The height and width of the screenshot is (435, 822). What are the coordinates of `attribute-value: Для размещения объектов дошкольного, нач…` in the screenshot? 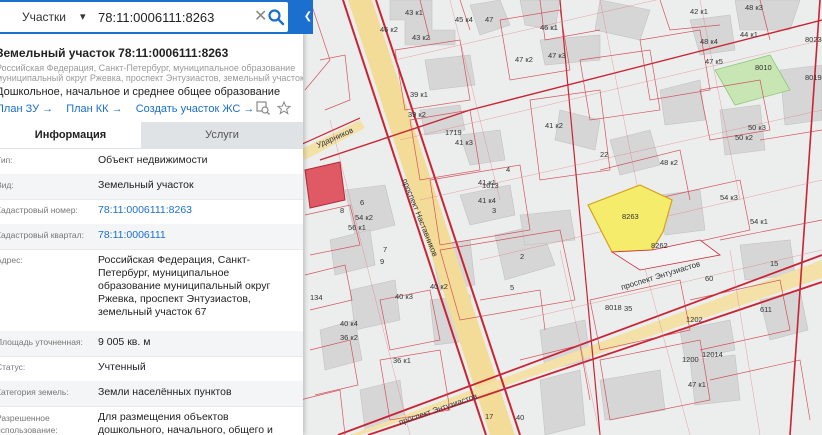 It's located at (185, 423).